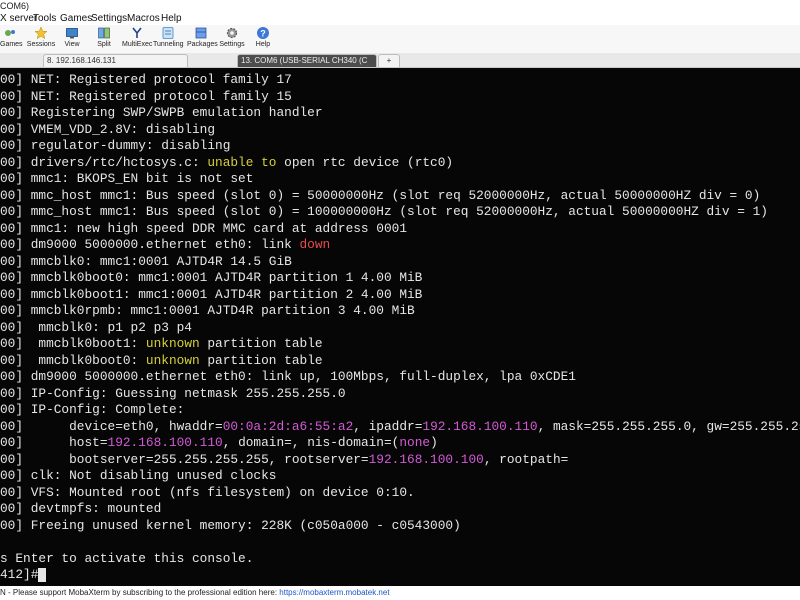 Image resolution: width=800 pixels, height=600 pixels. I want to click on tab-ssh-session: 8. 192.168.146.131, so click(115, 60).